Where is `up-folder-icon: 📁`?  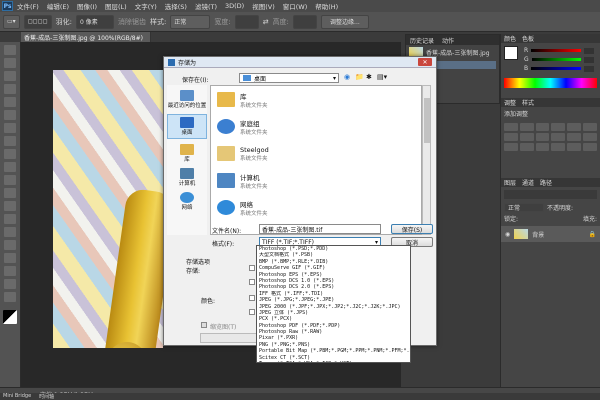
up-folder-icon: 📁 is located at coordinates (359, 77).